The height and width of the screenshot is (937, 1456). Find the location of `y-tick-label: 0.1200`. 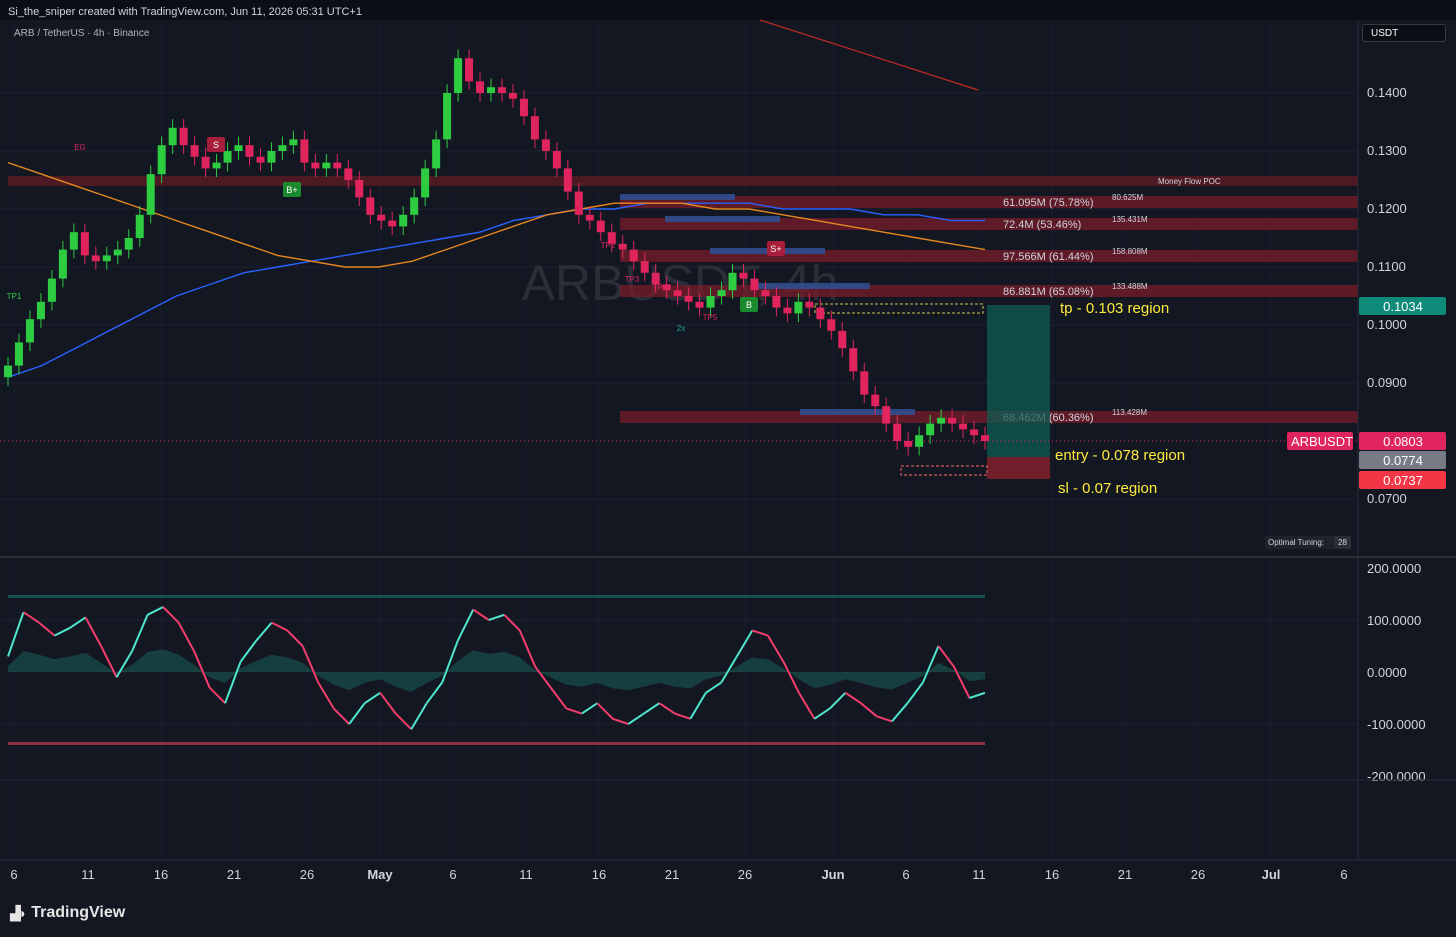

y-tick-label: 0.1200 is located at coordinates (1387, 208).